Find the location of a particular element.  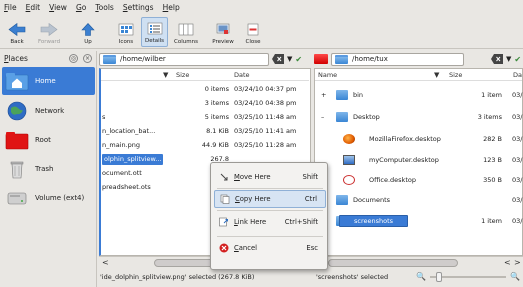

left-path-field: /home/wilber is located at coordinates (184, 59).